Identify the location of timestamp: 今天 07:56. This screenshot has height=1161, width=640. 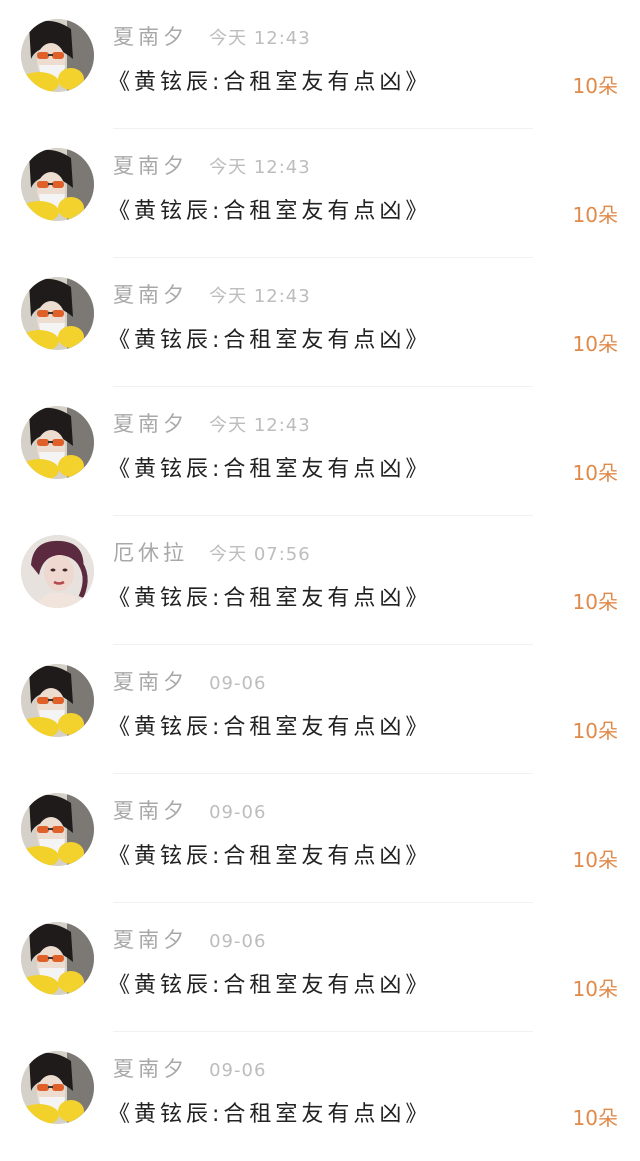
(260, 554).